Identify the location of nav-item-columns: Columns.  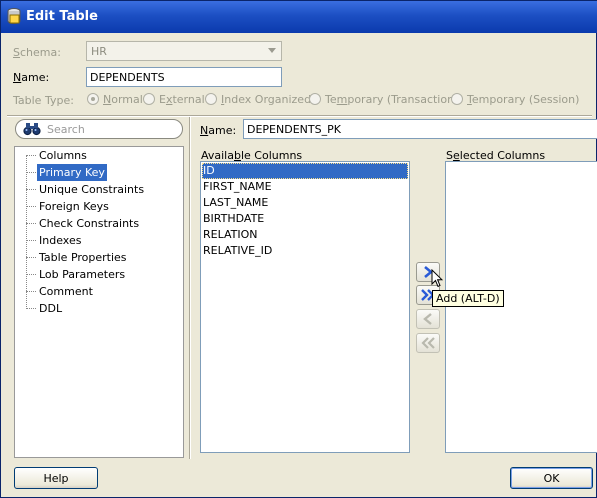
(95, 155).